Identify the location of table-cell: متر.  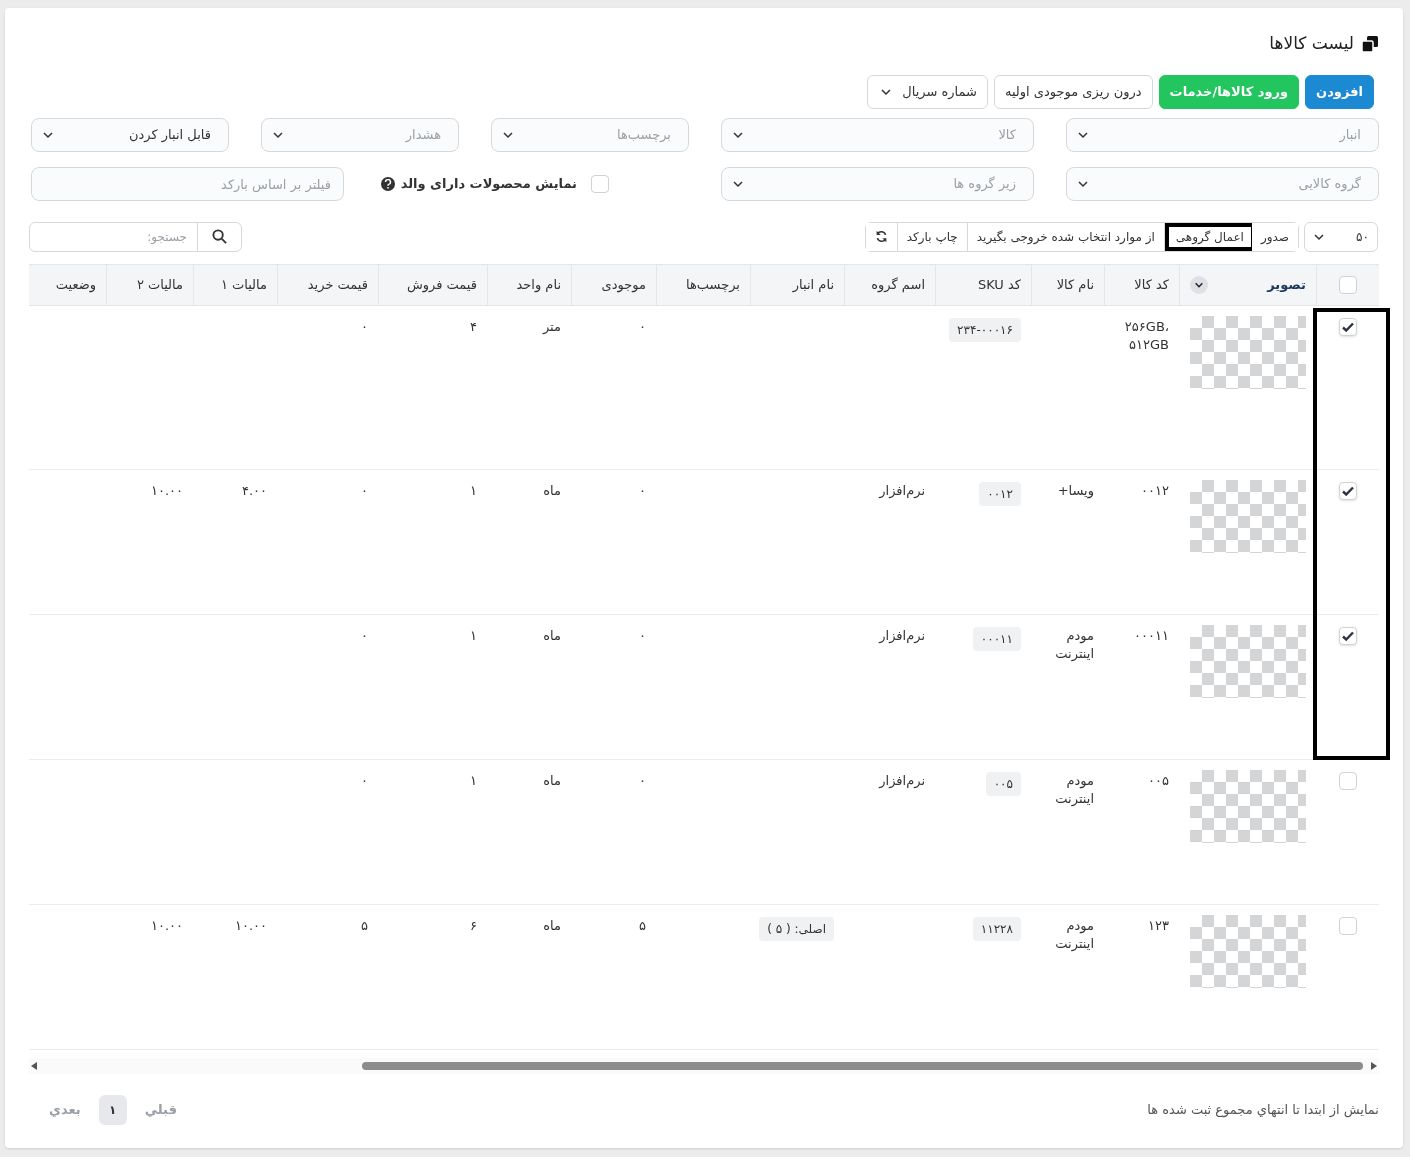
(551, 327).